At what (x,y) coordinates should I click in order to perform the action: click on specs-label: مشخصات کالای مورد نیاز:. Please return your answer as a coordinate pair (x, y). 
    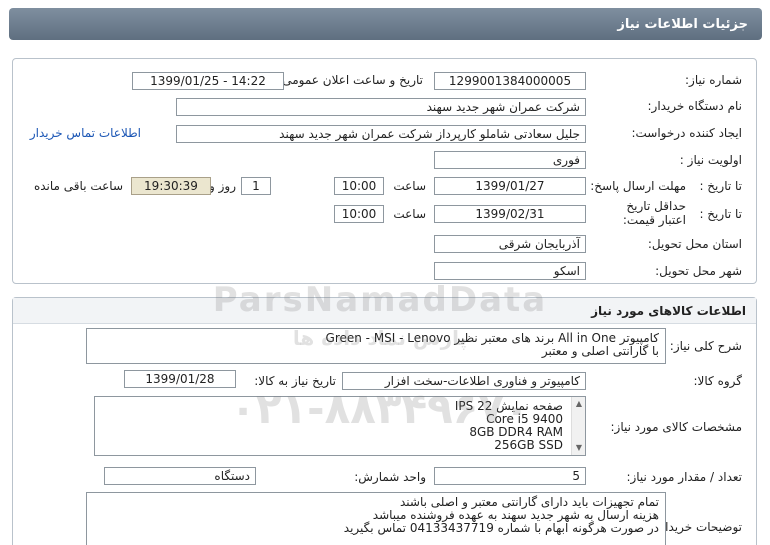
    Looking at the image, I should click on (676, 427).